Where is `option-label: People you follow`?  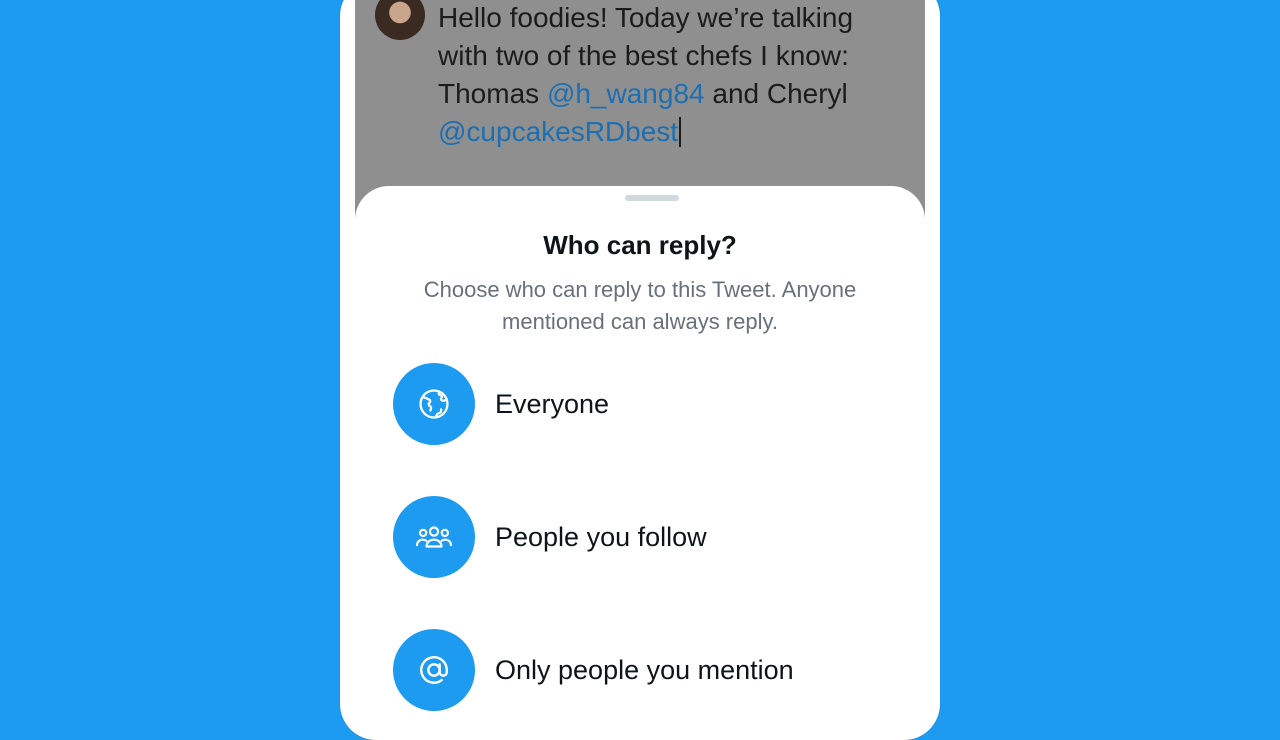
option-label: People you follow is located at coordinates (601, 536).